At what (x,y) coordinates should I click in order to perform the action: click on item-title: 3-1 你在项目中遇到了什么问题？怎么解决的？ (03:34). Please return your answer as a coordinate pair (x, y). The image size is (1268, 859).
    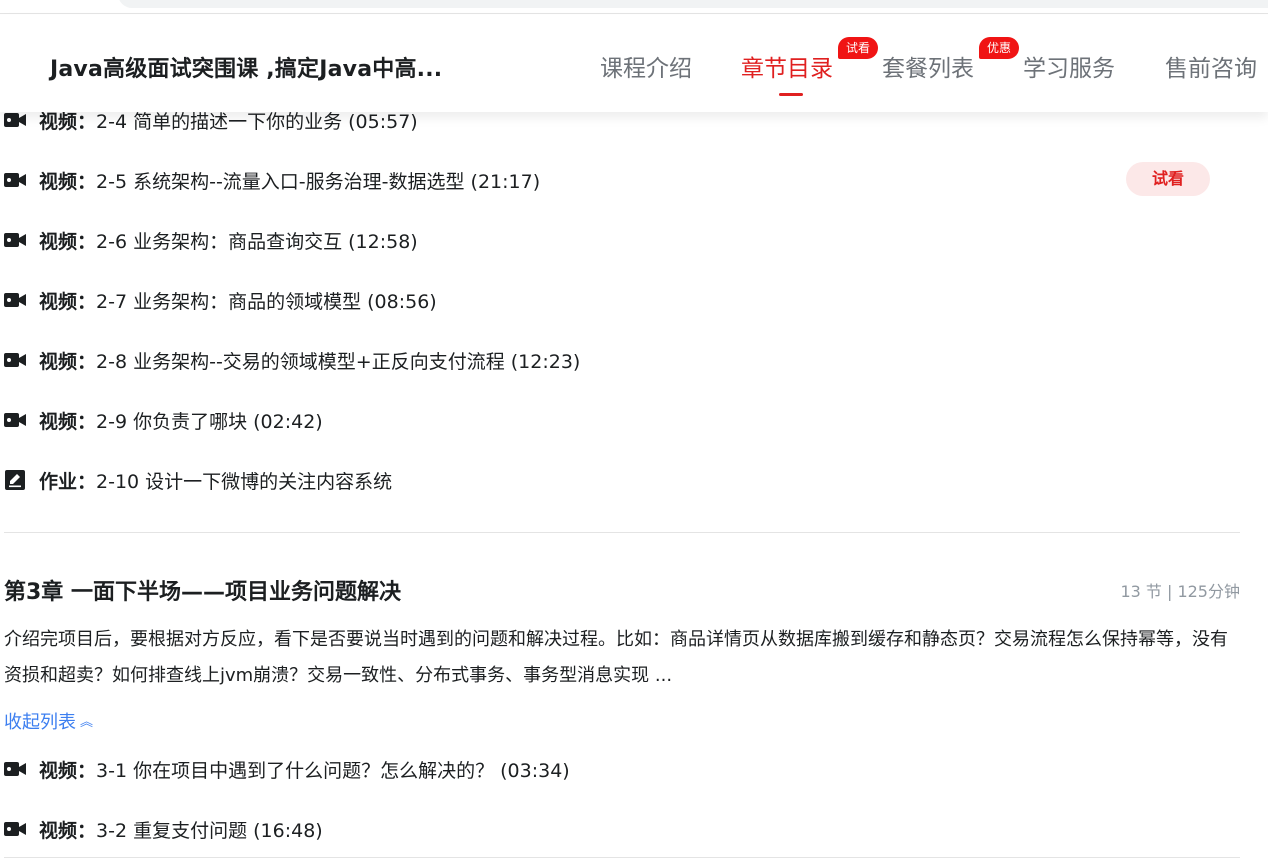
    Looking at the image, I should click on (333, 770).